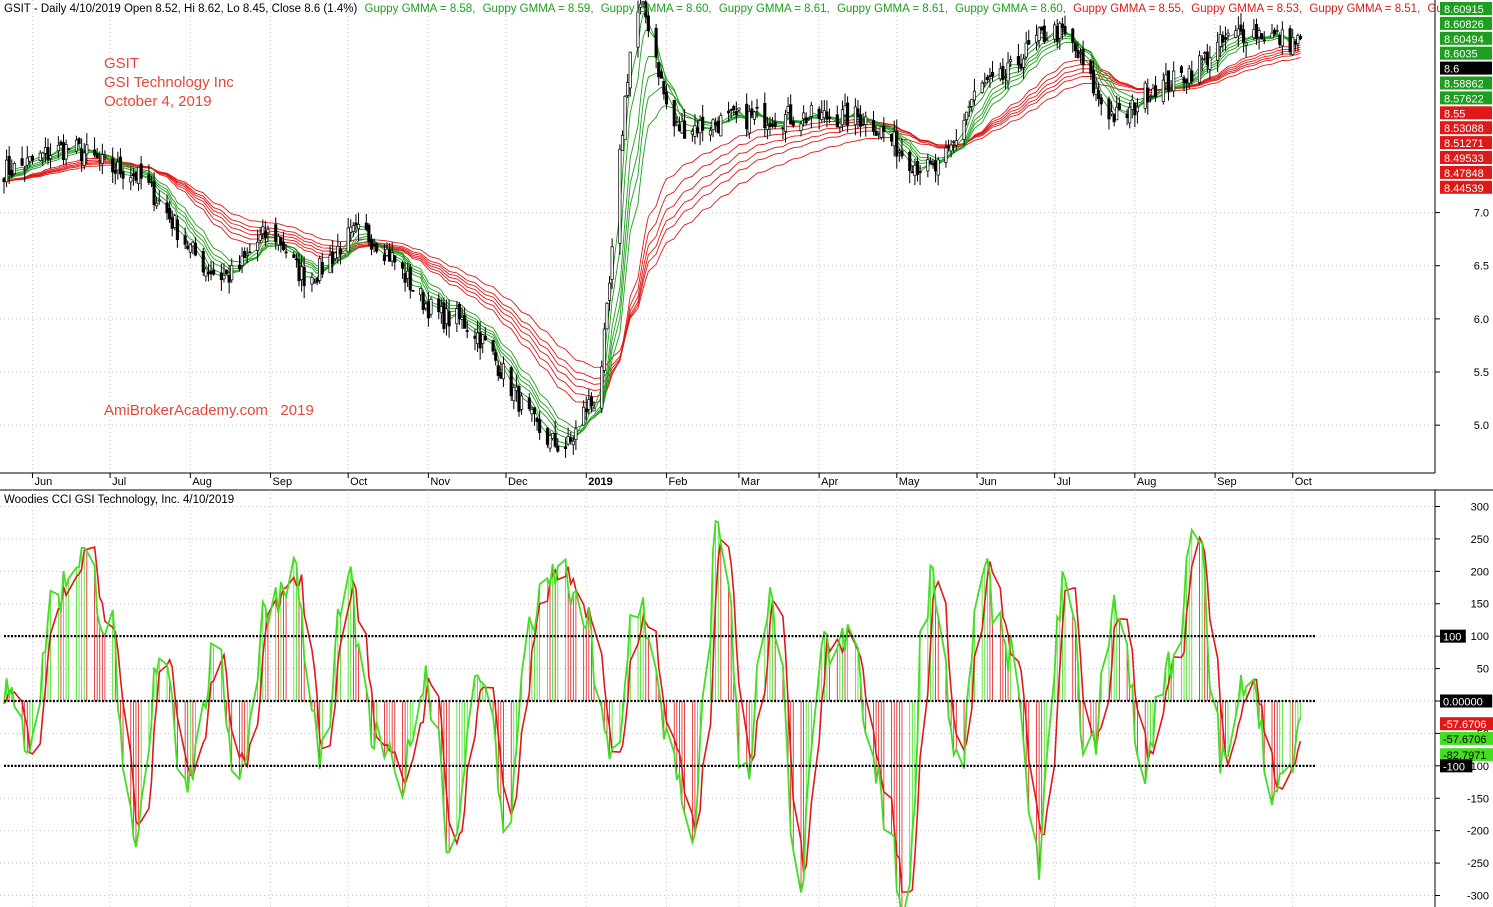  Describe the element at coordinates (43, 482) in the screenshot. I see `date-label: Jun` at that location.